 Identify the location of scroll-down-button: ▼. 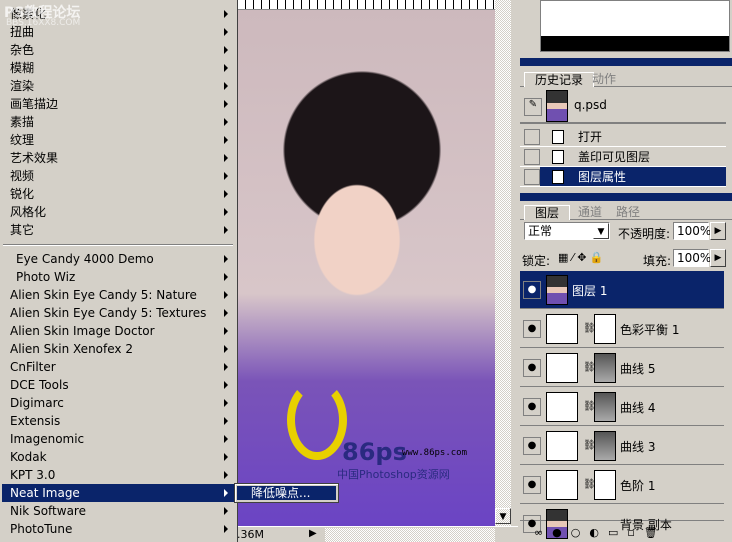
(503, 516).